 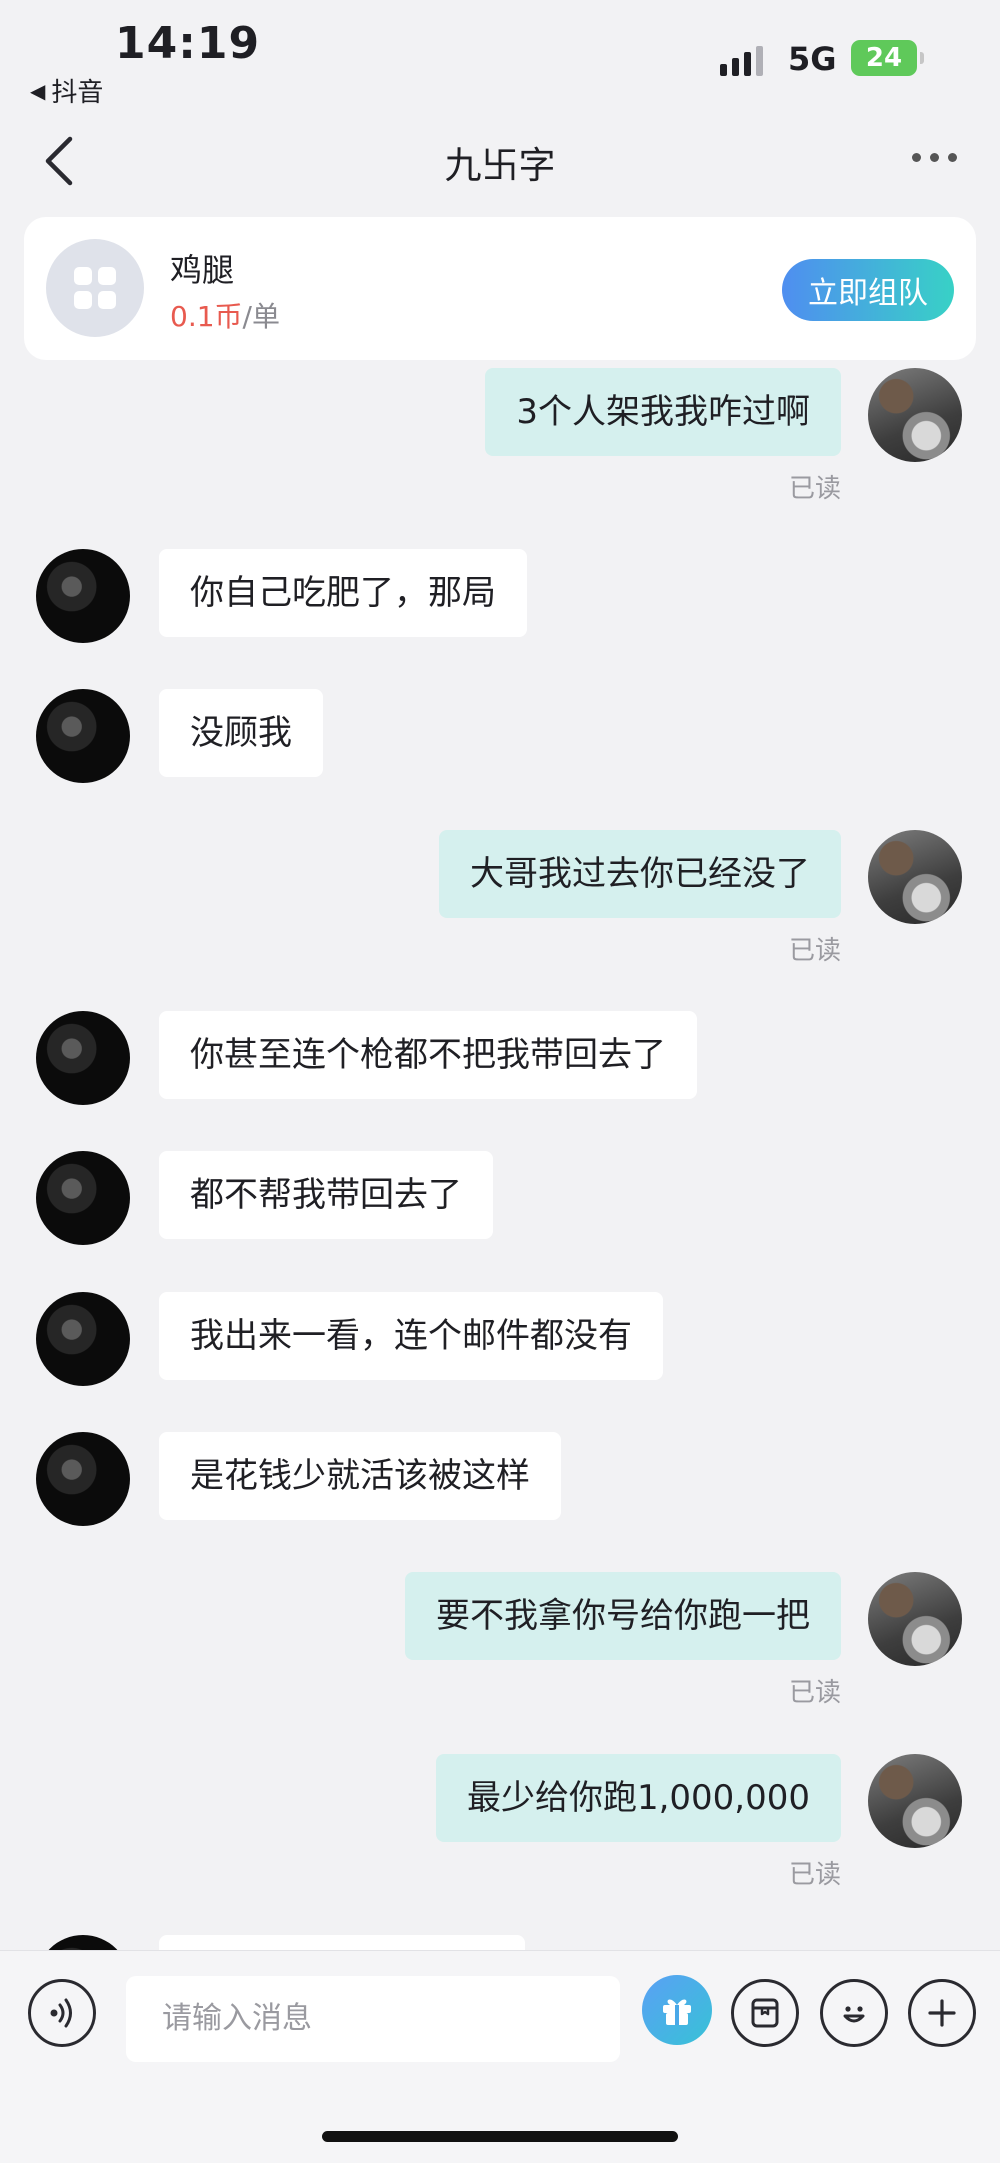 What do you see at coordinates (677, 2010) in the screenshot?
I see `gift-icon` at bounding box center [677, 2010].